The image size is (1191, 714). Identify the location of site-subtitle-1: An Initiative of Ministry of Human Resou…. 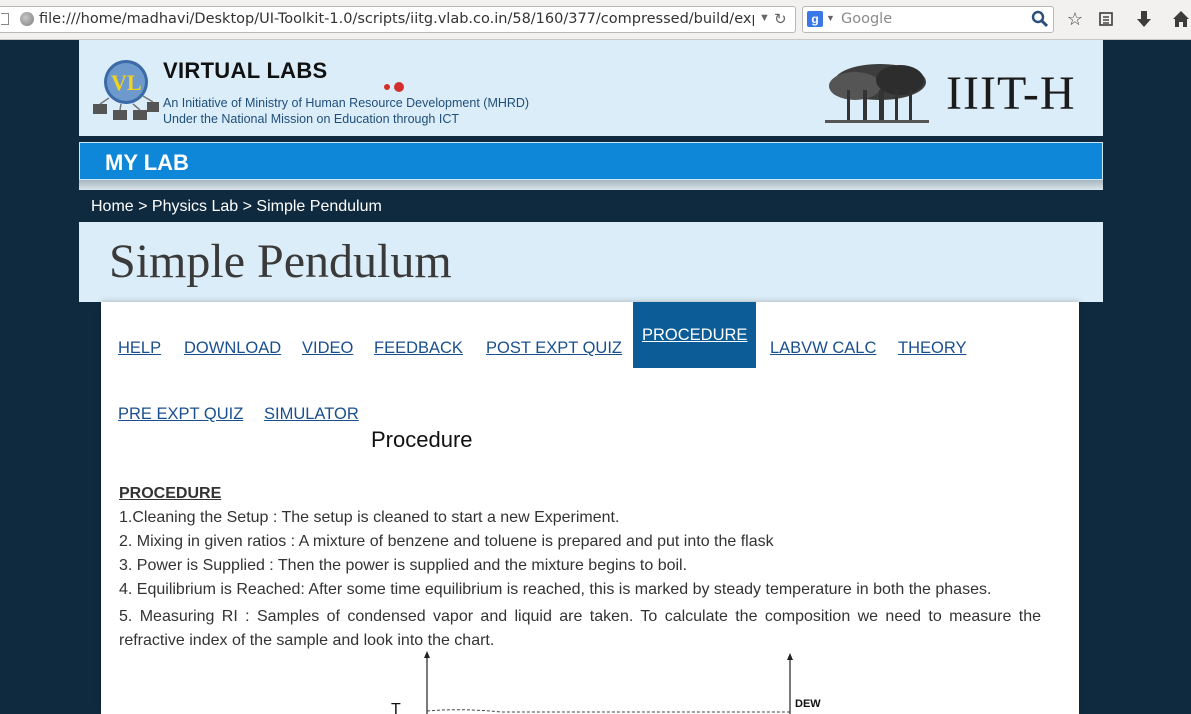
(346, 103).